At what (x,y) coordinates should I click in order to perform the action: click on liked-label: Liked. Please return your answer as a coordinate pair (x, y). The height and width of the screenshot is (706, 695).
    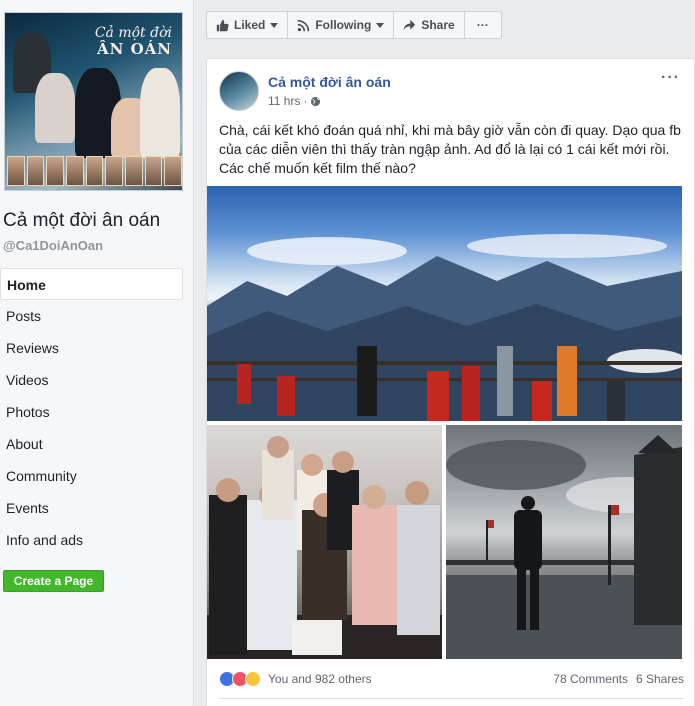
    Looking at the image, I should click on (250, 25).